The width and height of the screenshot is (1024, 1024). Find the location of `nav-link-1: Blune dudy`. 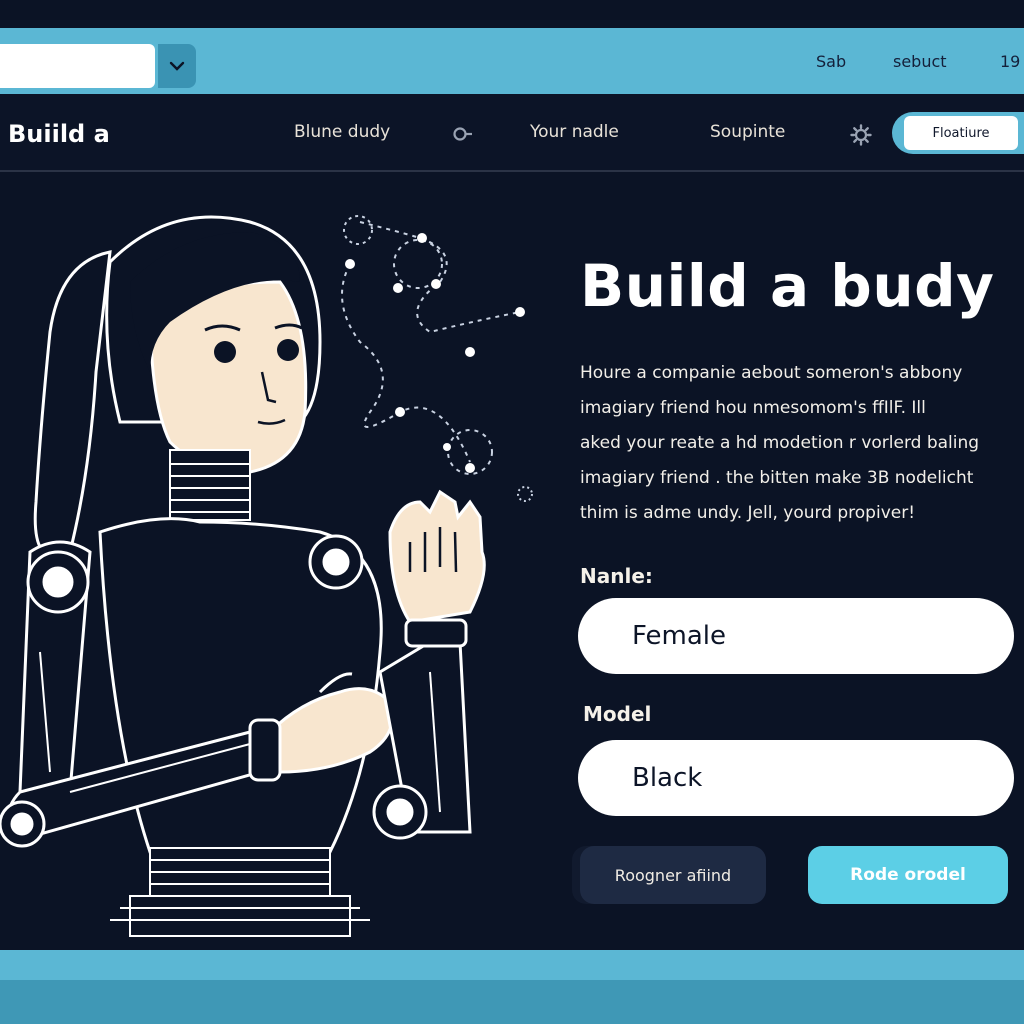

nav-link-1: Blune dudy is located at coordinates (342, 132).